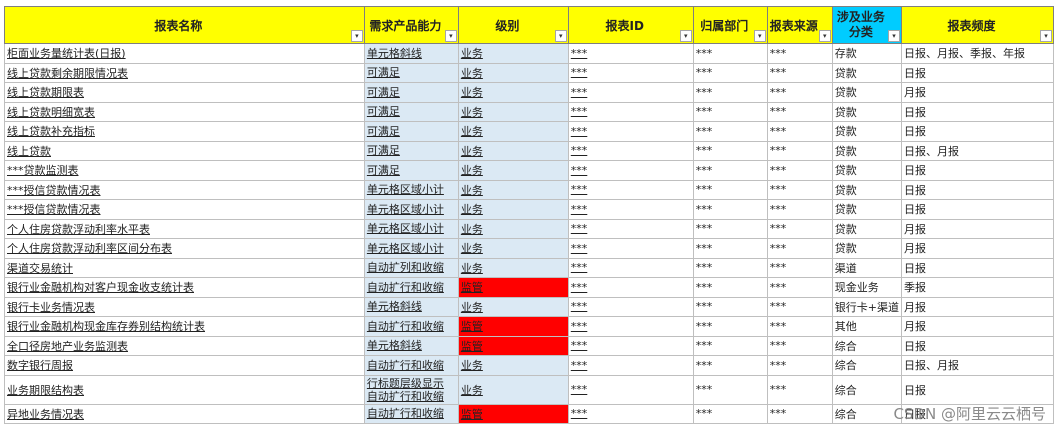 The width and height of the screenshot is (1054, 429). What do you see at coordinates (184, 287) in the screenshot?
I see `report-name-link: 银行业金融机构对客户现金收支统计表` at bounding box center [184, 287].